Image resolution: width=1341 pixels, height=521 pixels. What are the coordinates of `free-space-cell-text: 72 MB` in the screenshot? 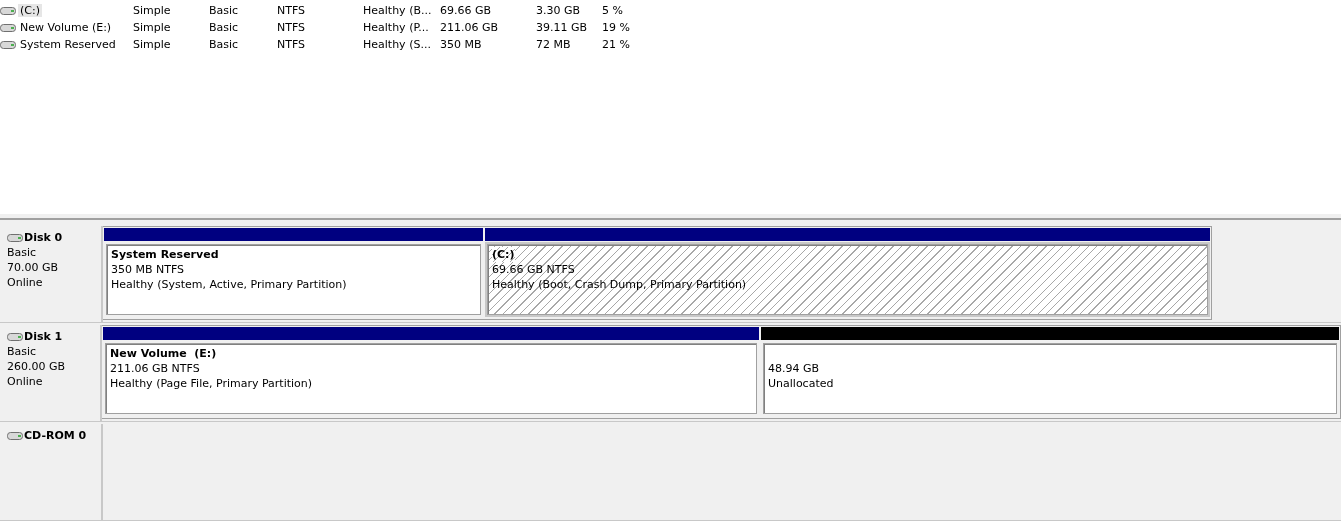 It's located at (554, 44).